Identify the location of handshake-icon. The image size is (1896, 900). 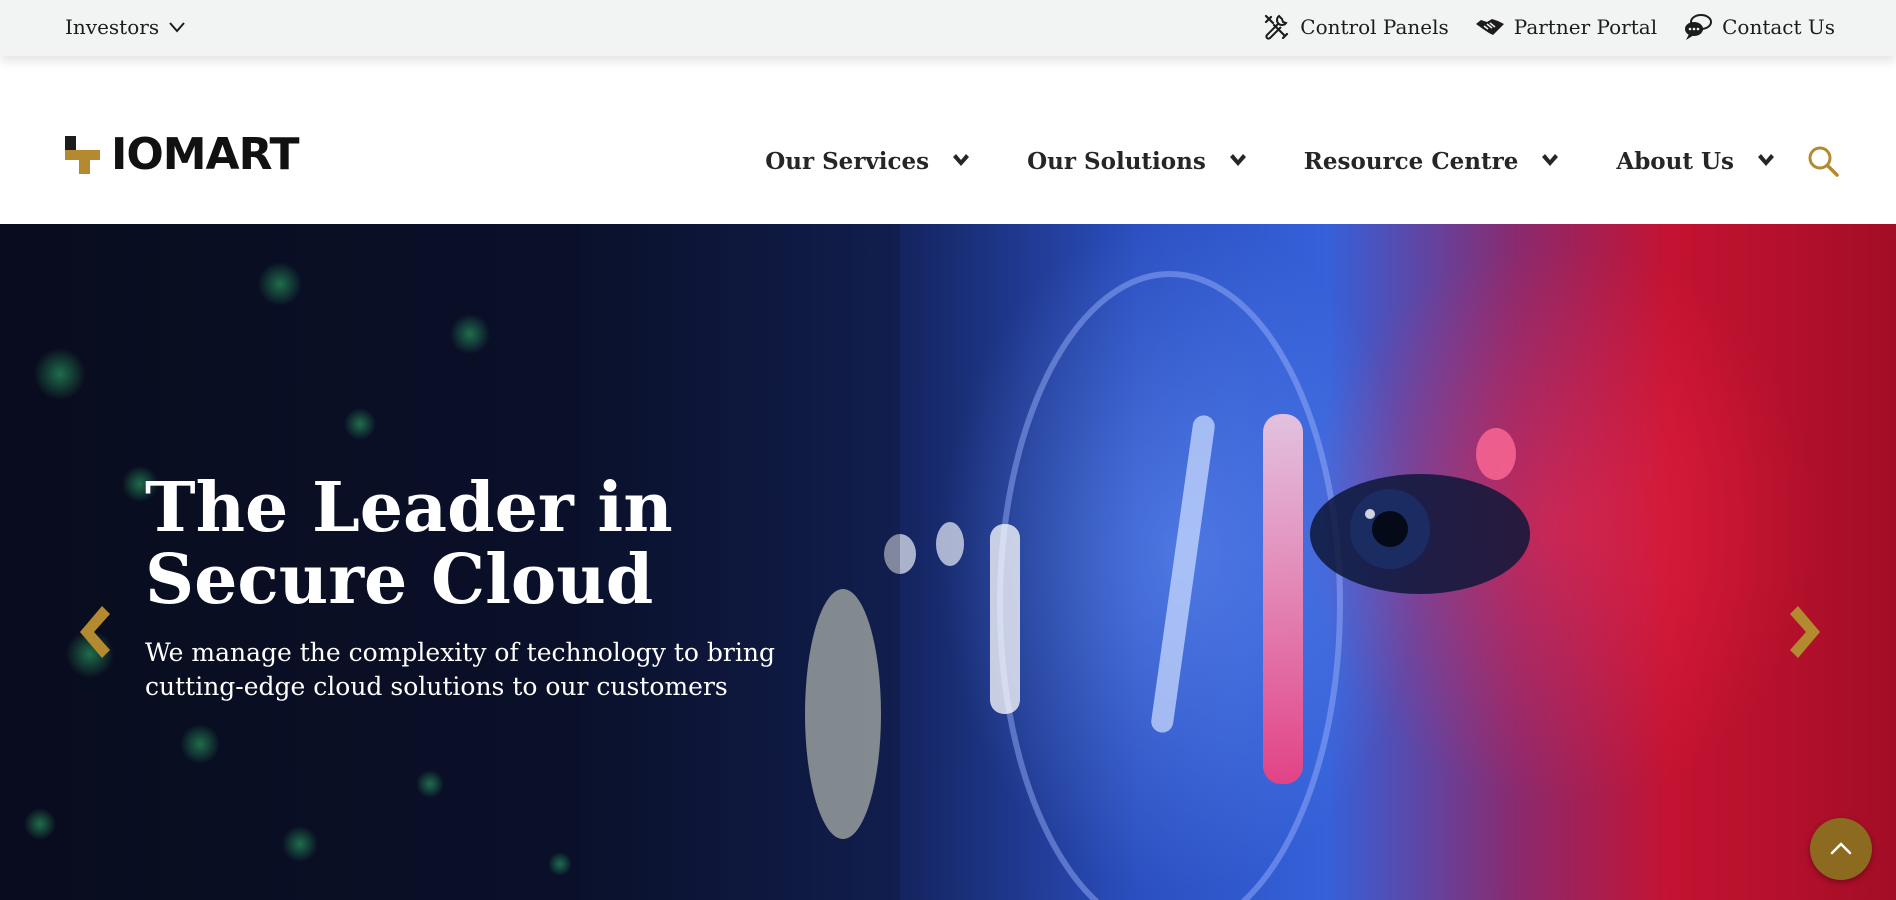
(1489, 27).